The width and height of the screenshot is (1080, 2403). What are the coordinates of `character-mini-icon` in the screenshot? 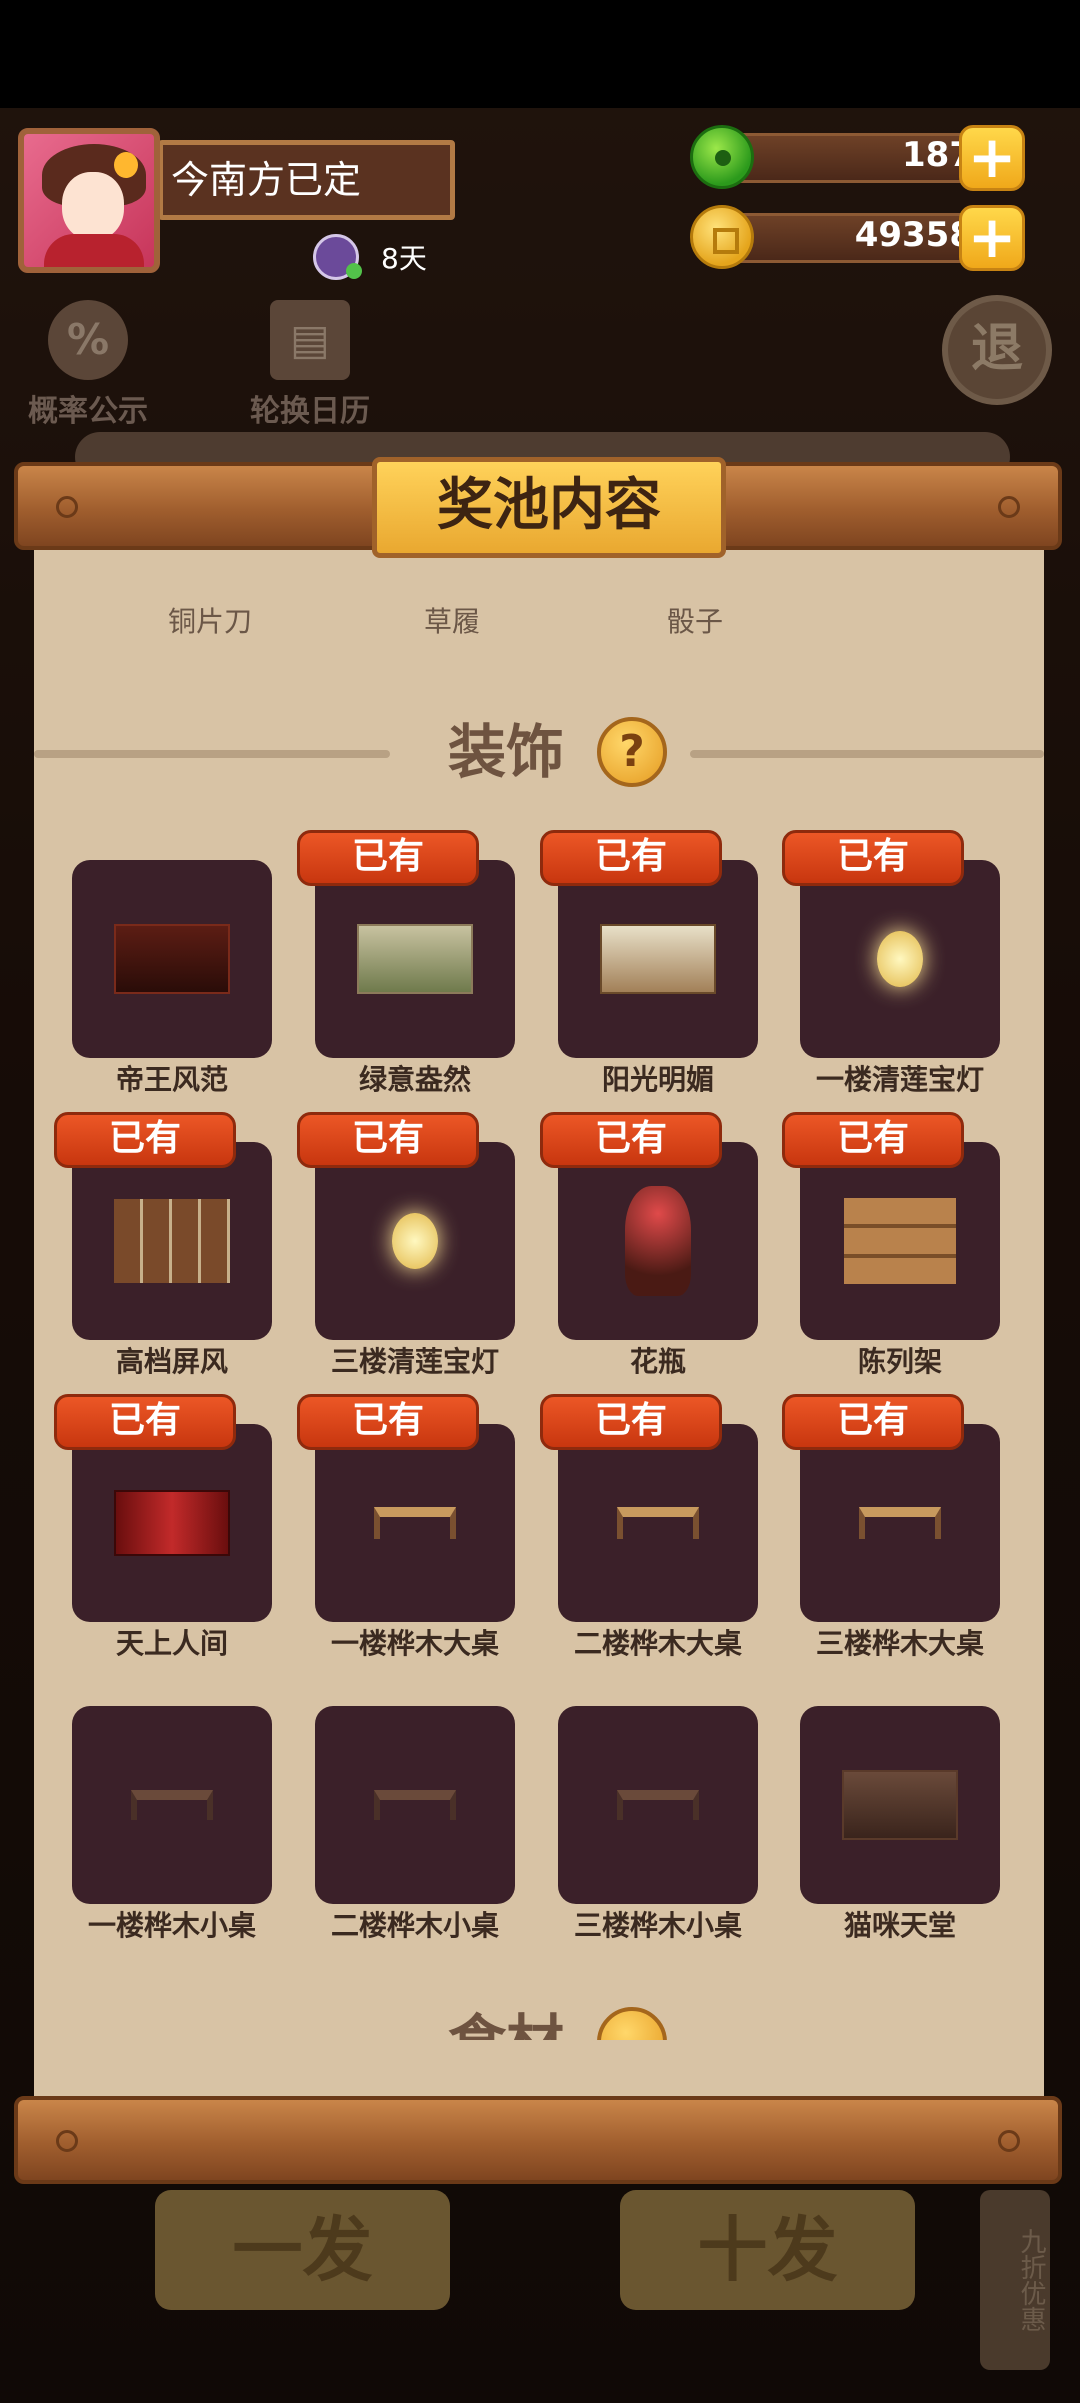 It's located at (337, 257).